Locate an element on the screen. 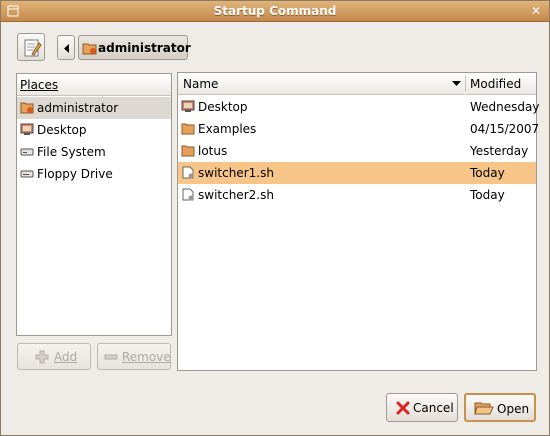  minus-icon is located at coordinates (111, 357).